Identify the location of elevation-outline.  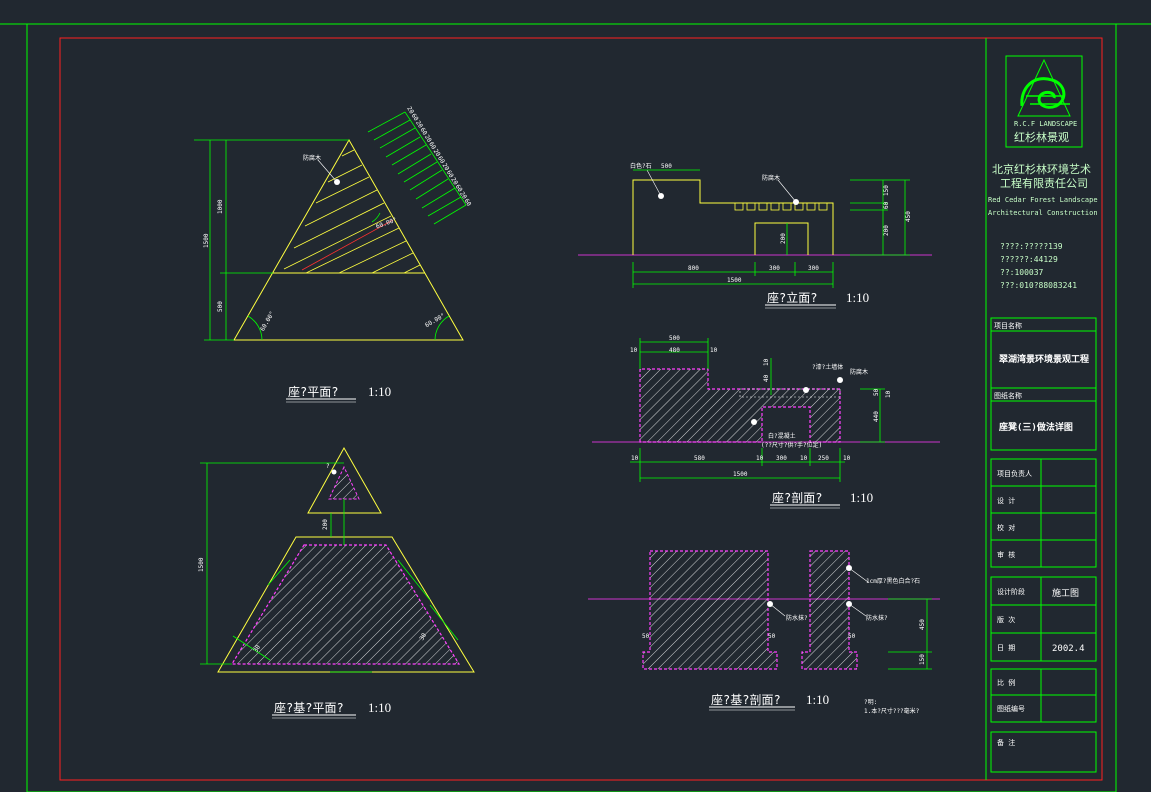
(733, 217).